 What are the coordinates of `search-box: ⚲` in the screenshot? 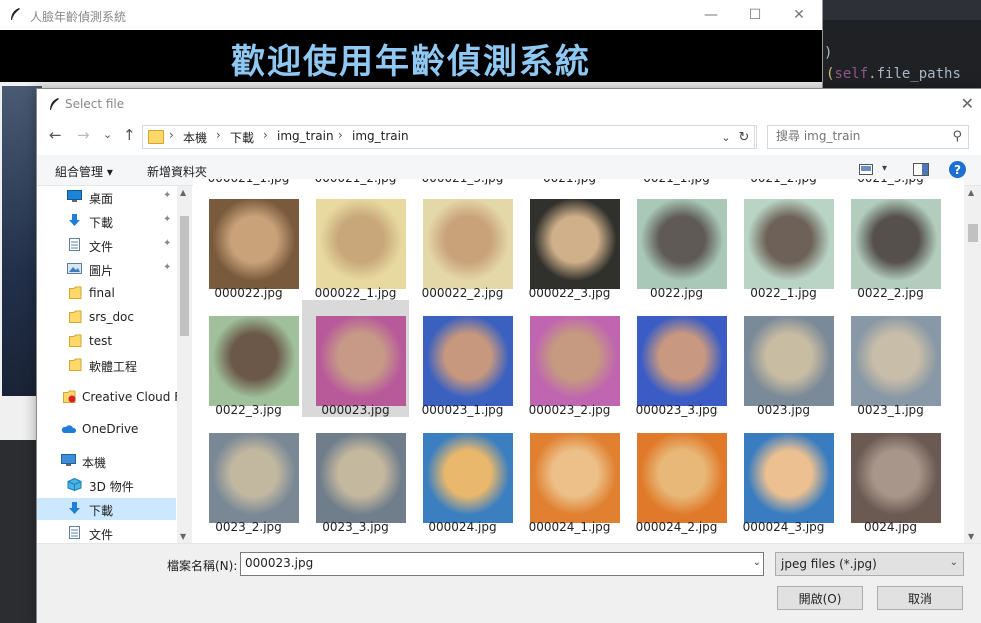 It's located at (868, 137).